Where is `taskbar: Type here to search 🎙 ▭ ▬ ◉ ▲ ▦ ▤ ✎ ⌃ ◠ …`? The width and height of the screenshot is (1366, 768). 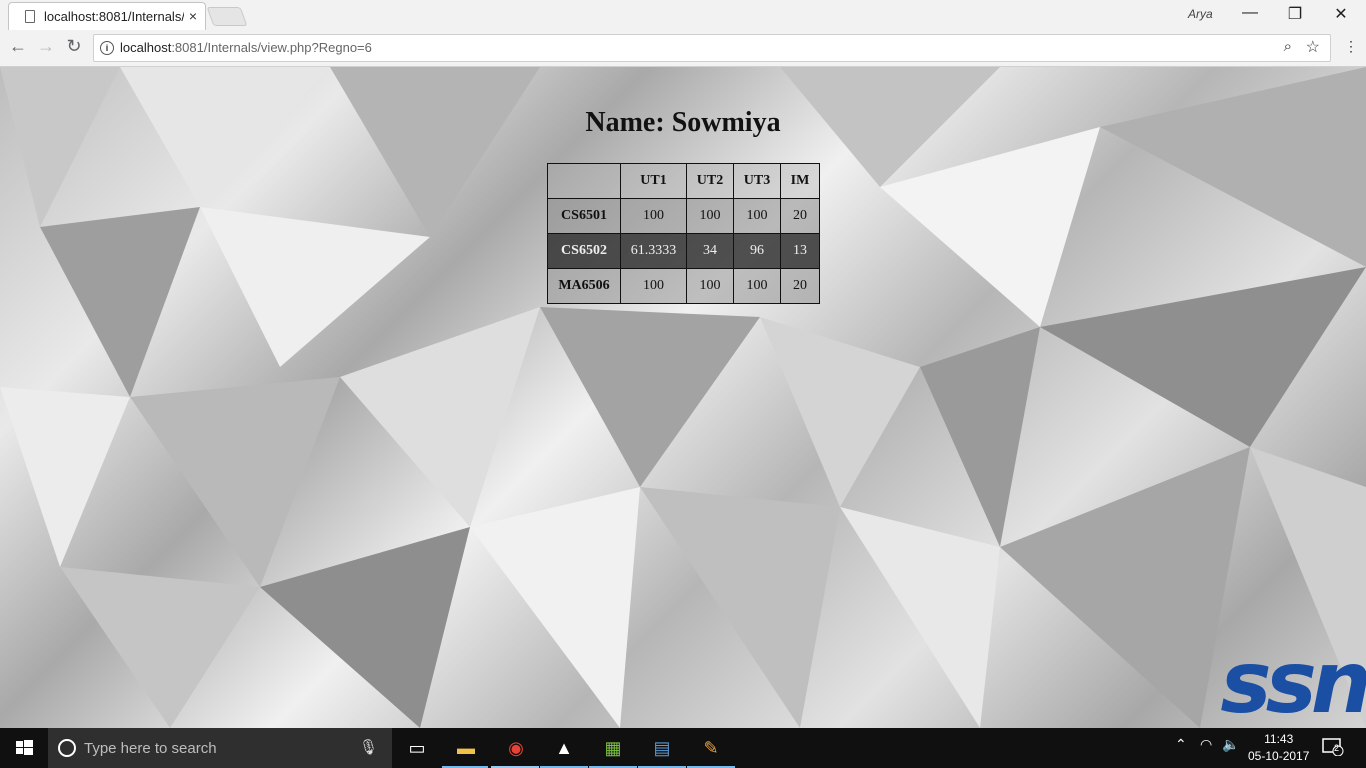
taskbar: Type here to search 🎙 ▭ ▬ ◉ ▲ ▦ ▤ ✎ ⌃ ◠ … is located at coordinates (683, 748).